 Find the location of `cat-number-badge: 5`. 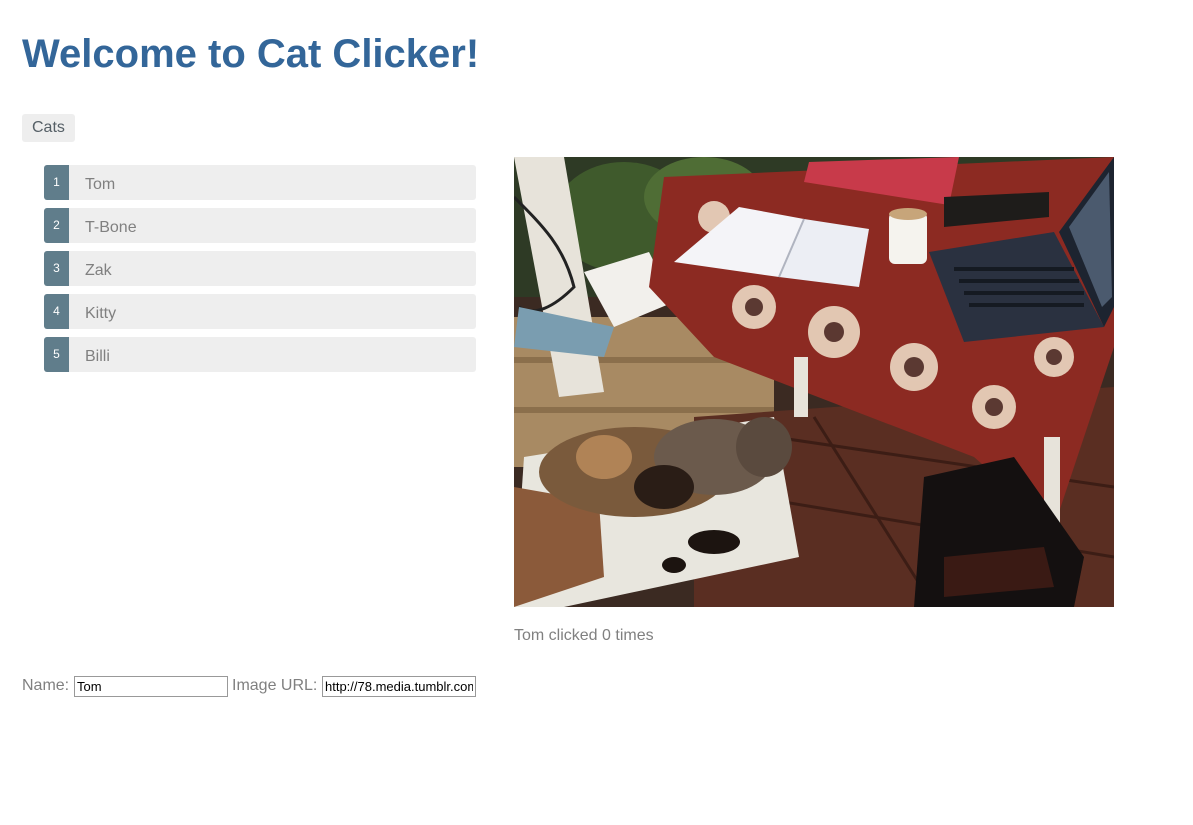

cat-number-badge: 5 is located at coordinates (56, 354).